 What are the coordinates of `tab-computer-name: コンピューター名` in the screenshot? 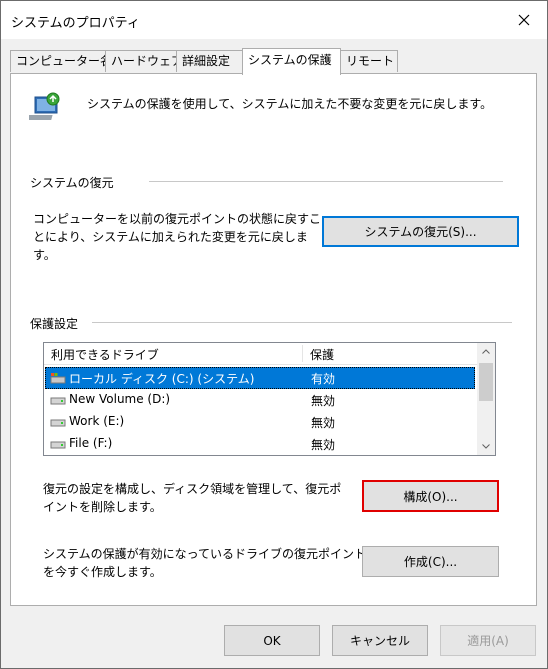 It's located at (61, 61).